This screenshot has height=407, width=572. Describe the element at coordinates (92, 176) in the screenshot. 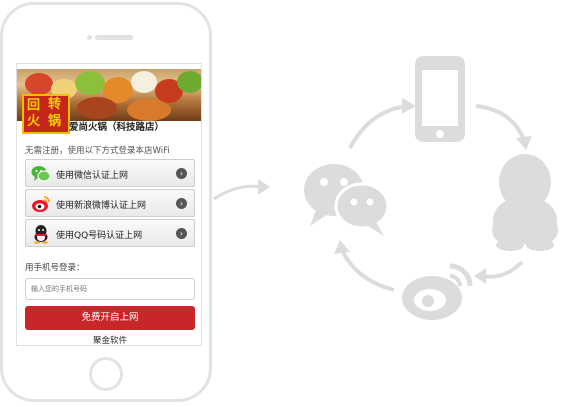

I see `wechat-login-label: 使用微信认证上网` at that location.